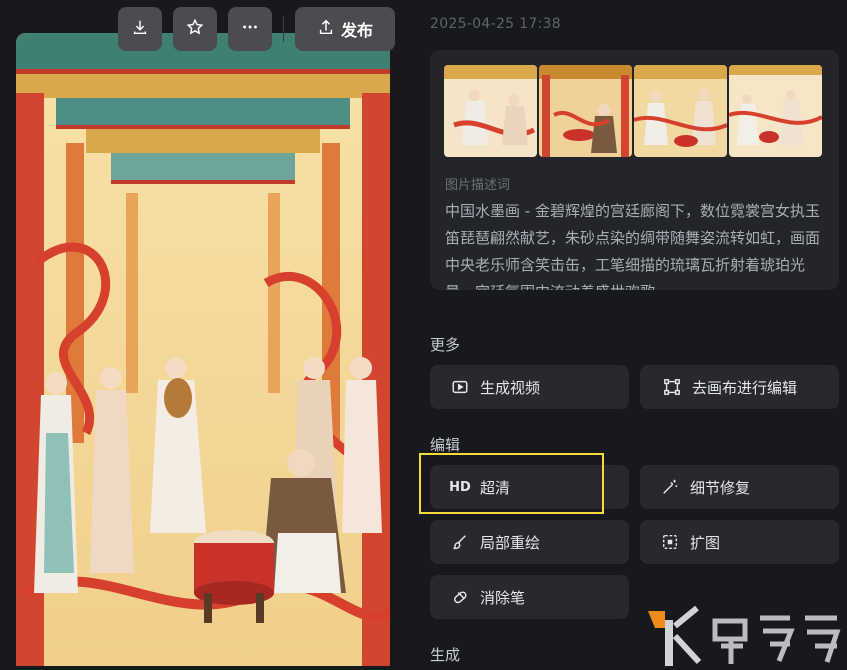  I want to click on canvas-edit-label: 去画布进行编辑, so click(745, 387).